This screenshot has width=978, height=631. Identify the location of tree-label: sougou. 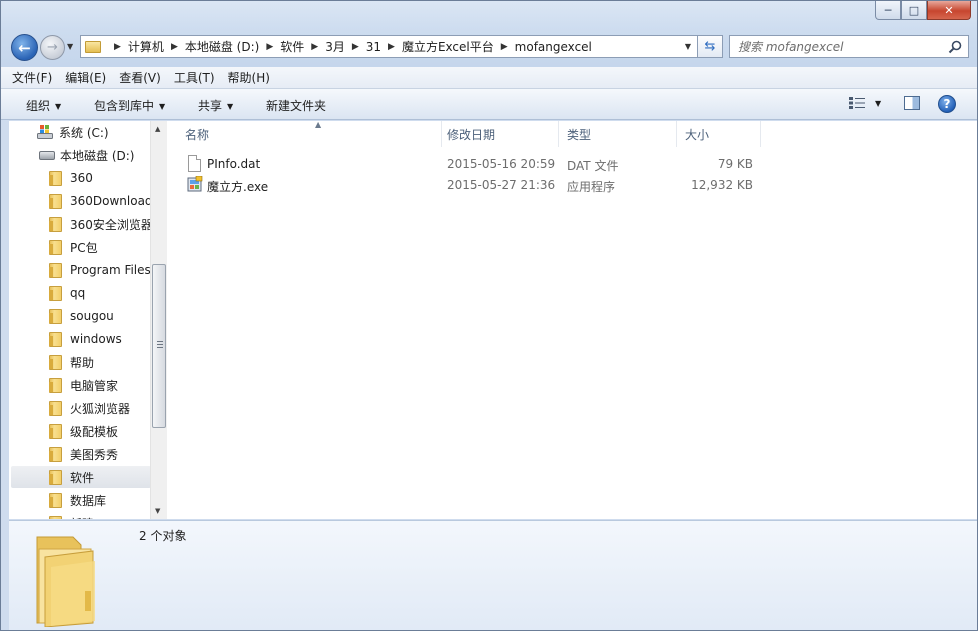
(92, 316).